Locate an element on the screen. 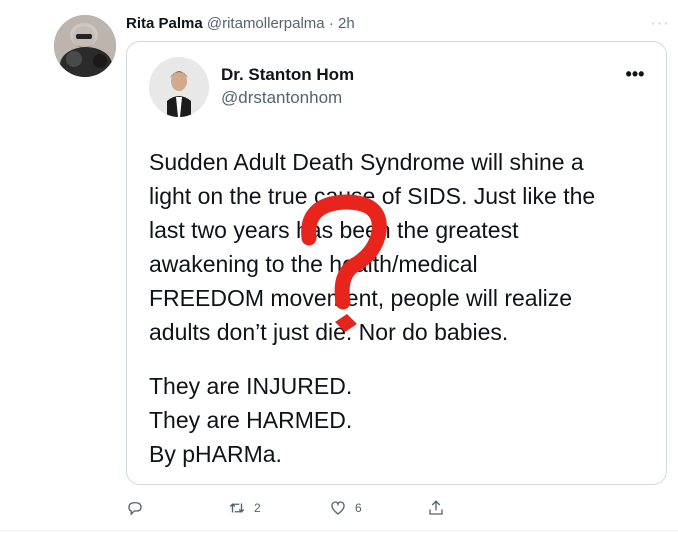 The height and width of the screenshot is (533, 678). text-line: Sudden Adult Death Syndrome will shine a is located at coordinates (366, 162).